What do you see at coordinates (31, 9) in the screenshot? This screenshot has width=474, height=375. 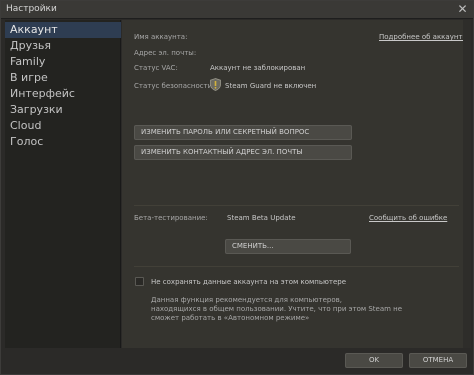 I see `window-title: Настройки` at bounding box center [31, 9].